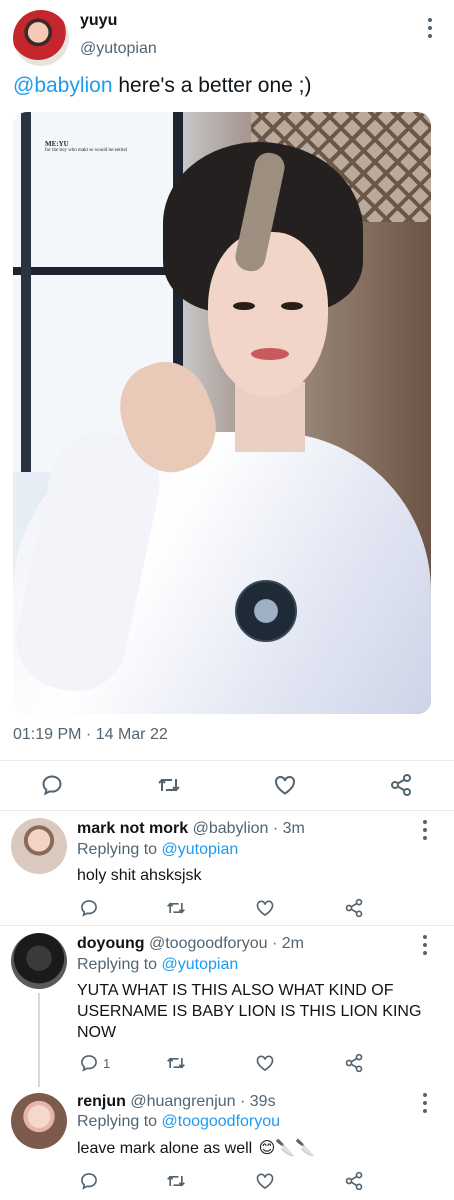  I want to click on reply-count: 1, so click(107, 1063).